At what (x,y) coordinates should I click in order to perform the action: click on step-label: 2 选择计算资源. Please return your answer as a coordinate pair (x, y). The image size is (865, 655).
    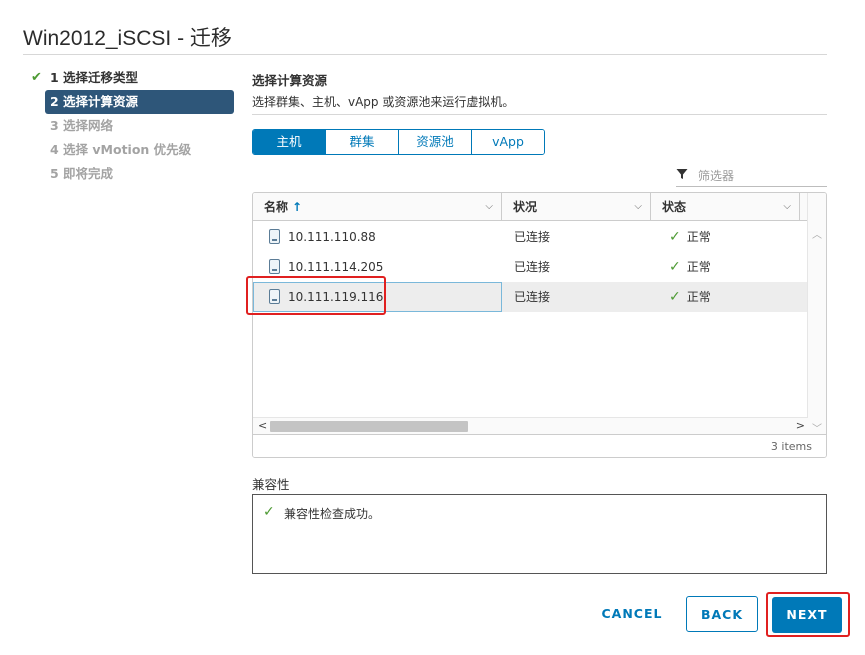
    Looking at the image, I should click on (94, 101).